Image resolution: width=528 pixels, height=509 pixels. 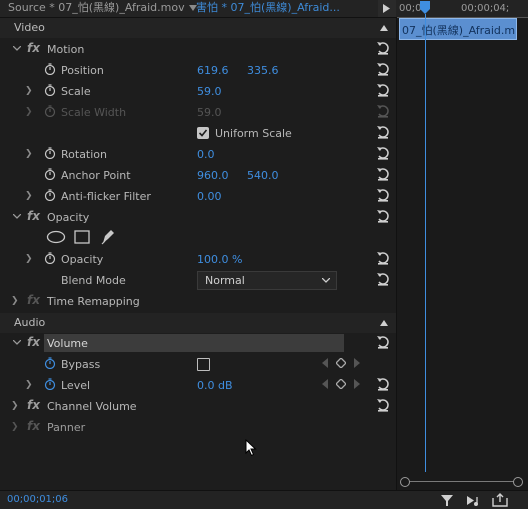 I want to click on position-y-value: 335.6, so click(x=263, y=70).